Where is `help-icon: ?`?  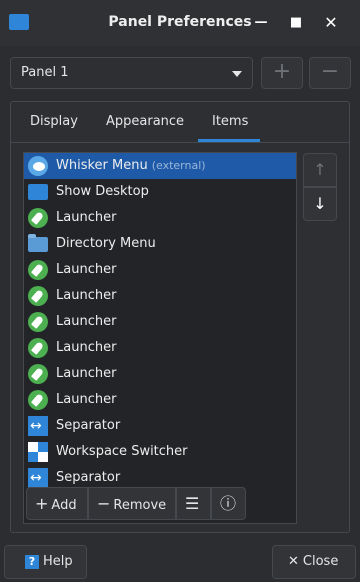
help-icon: ? is located at coordinates (32, 561).